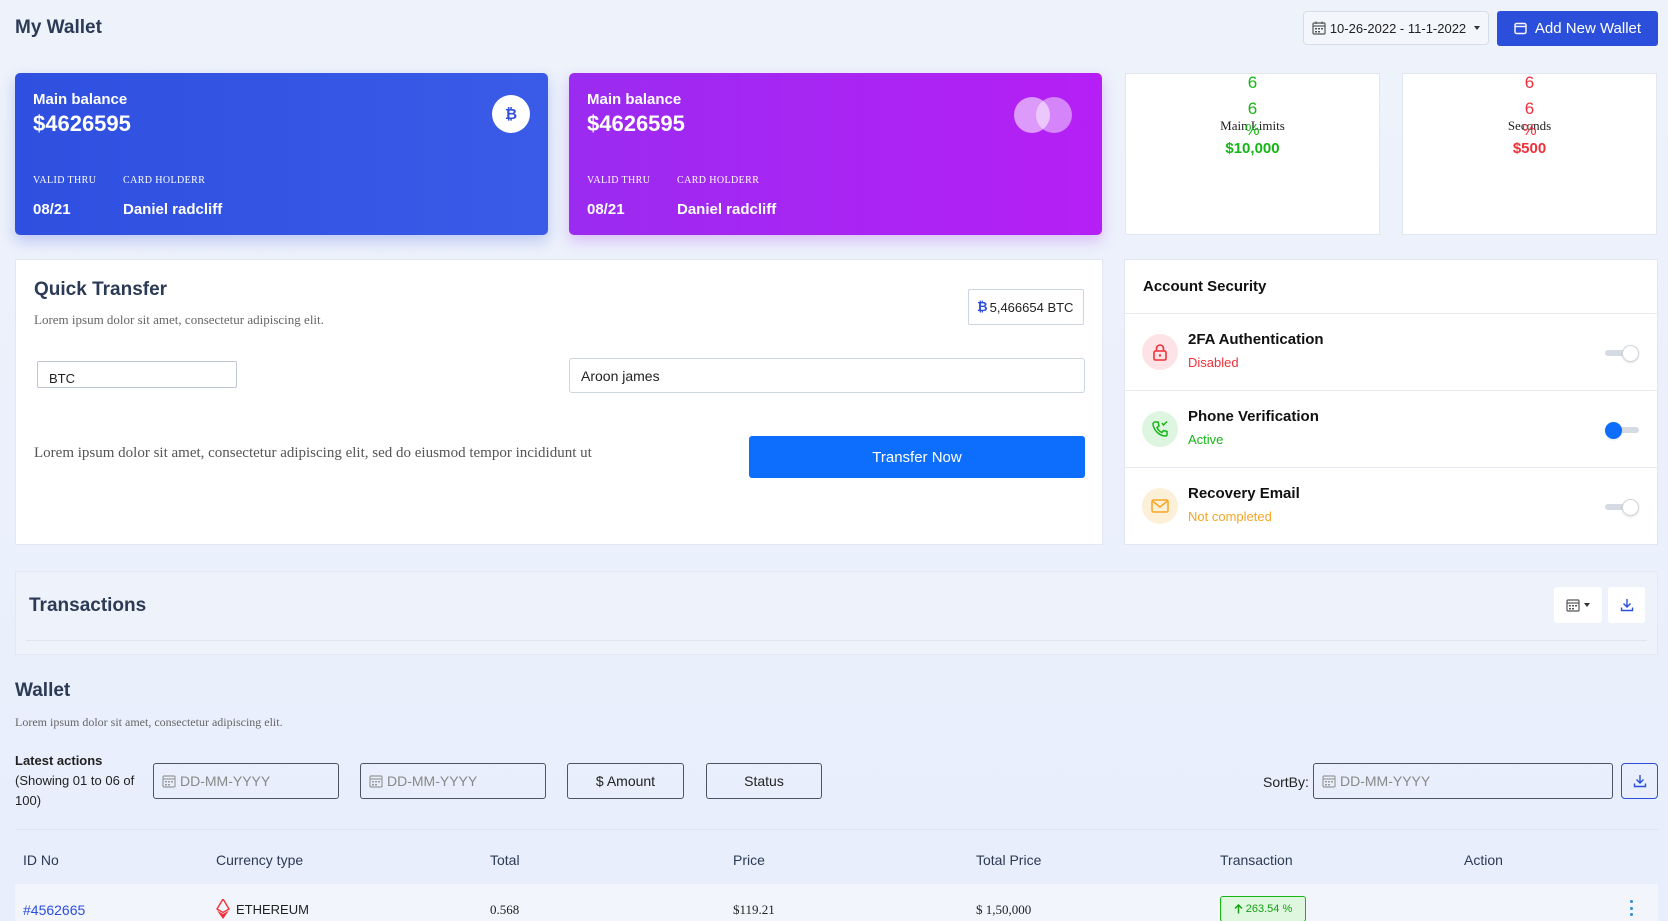 The width and height of the screenshot is (1668, 921). Describe the element at coordinates (137, 374) in the screenshot. I see `currency-select: BTC` at that location.